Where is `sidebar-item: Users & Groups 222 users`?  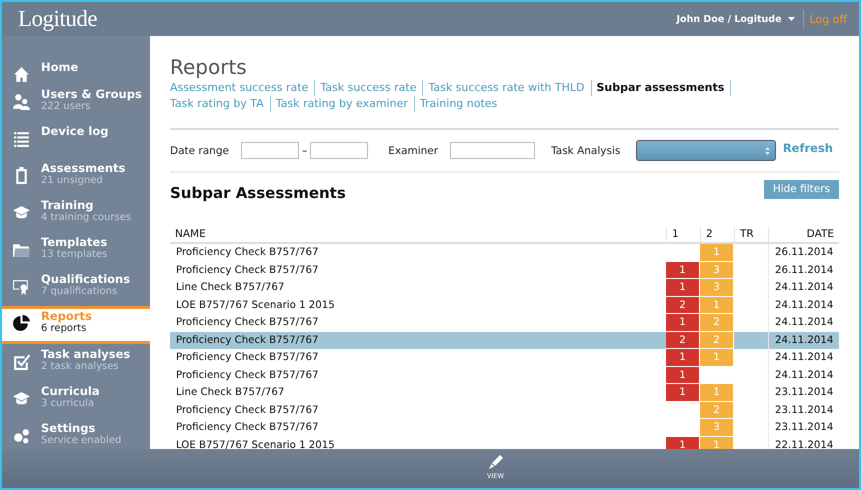
sidebar-item: Users & Groups 222 users is located at coordinates (76, 103).